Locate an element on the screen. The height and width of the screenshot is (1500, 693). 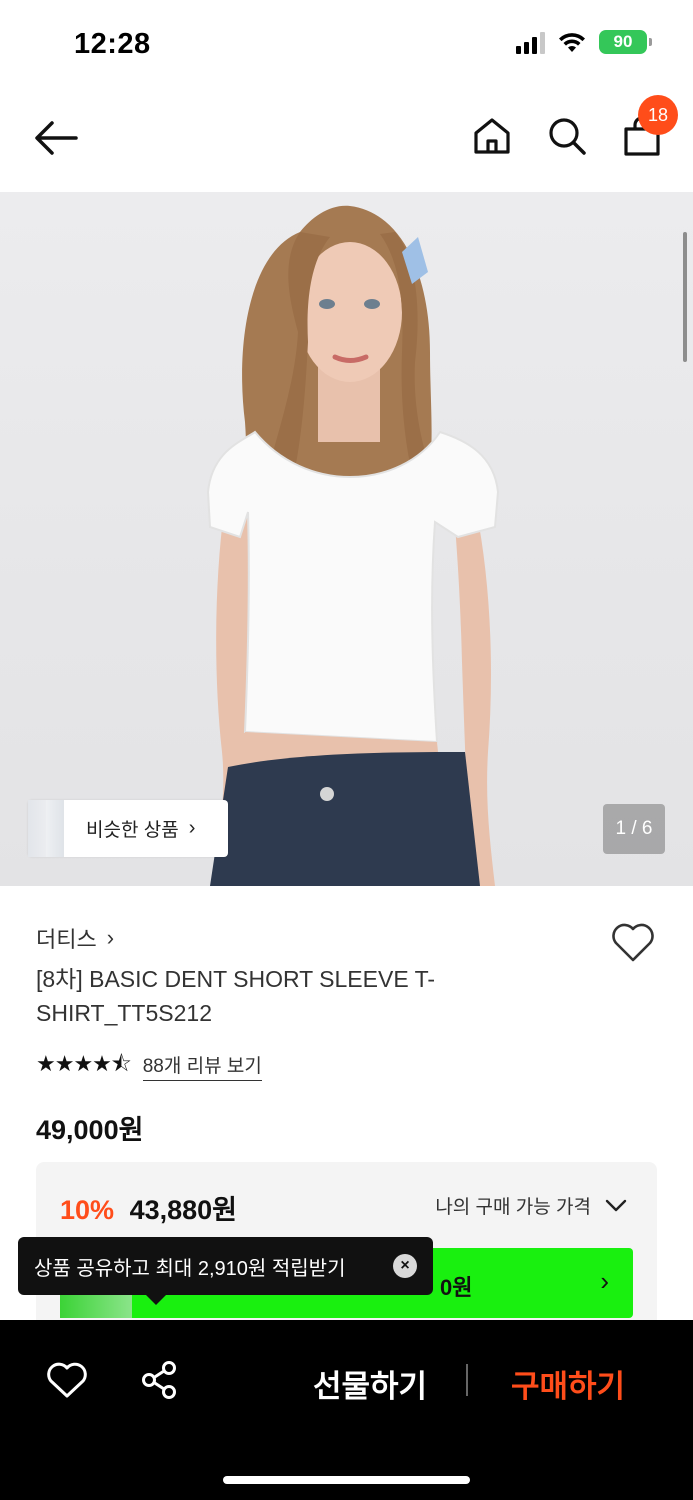
bottom-action-bar: 선물하기 구매하기 is located at coordinates (346, 1410).